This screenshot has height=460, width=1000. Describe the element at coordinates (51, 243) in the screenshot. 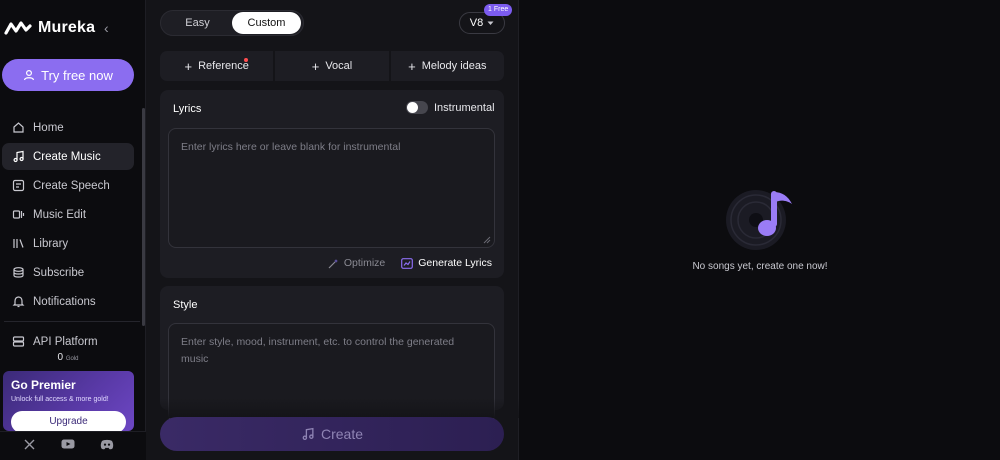

I see `sidebar-item-label: Library` at that location.